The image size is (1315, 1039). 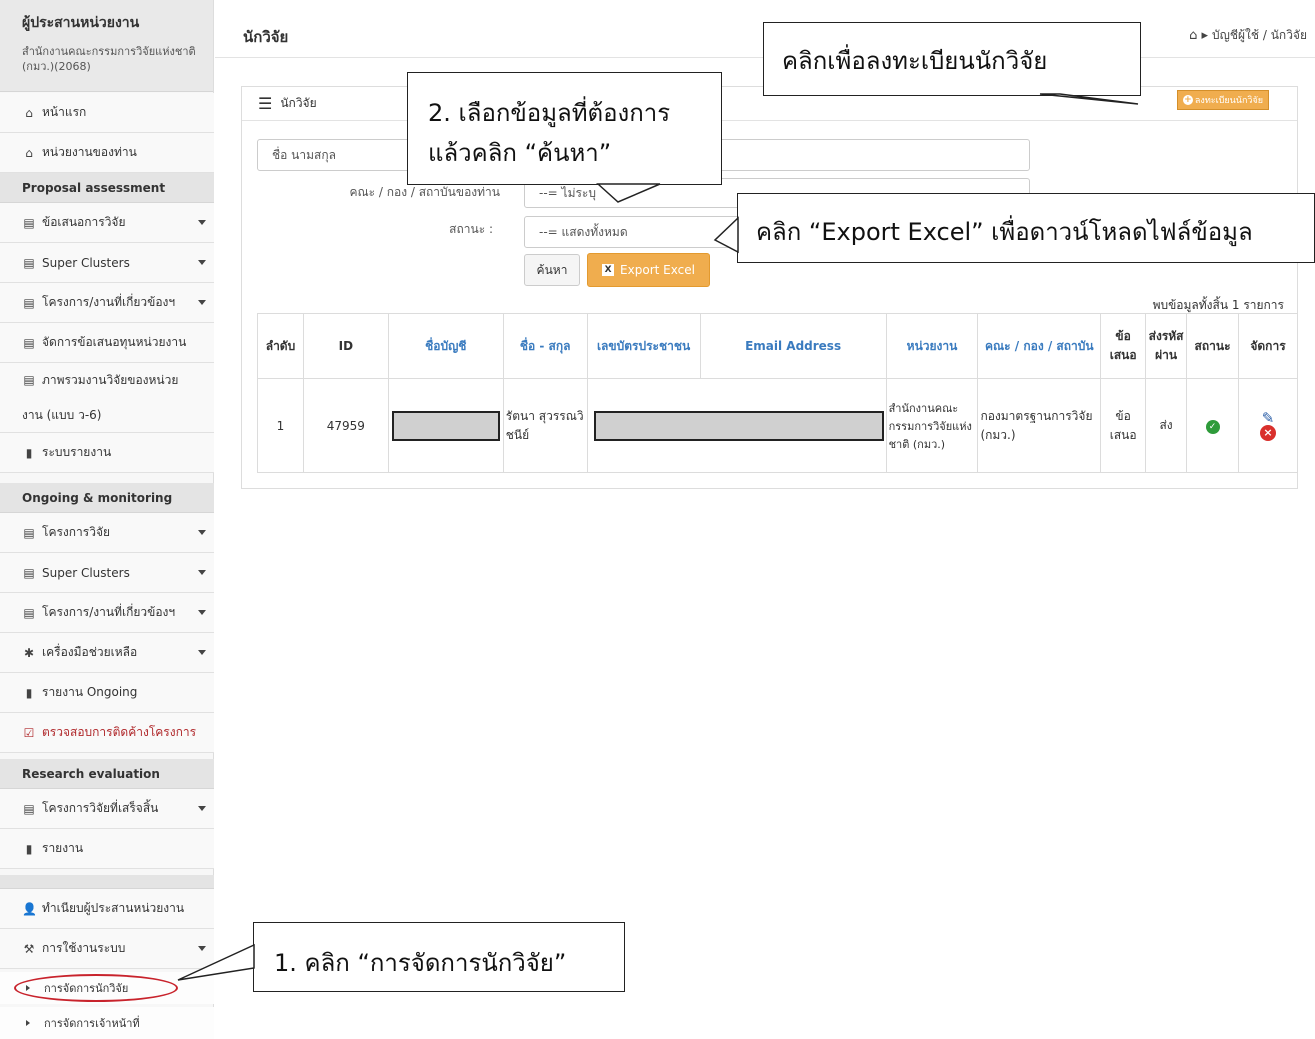 I want to click on sidebar-item-label: Super Clusters, so click(x=86, y=262).